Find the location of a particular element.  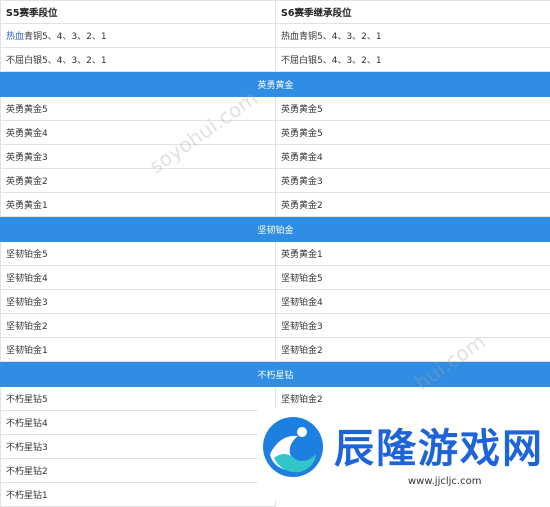

site-logo: 辰隆游戏网 www.jjcljc.com is located at coordinates (404, 454).